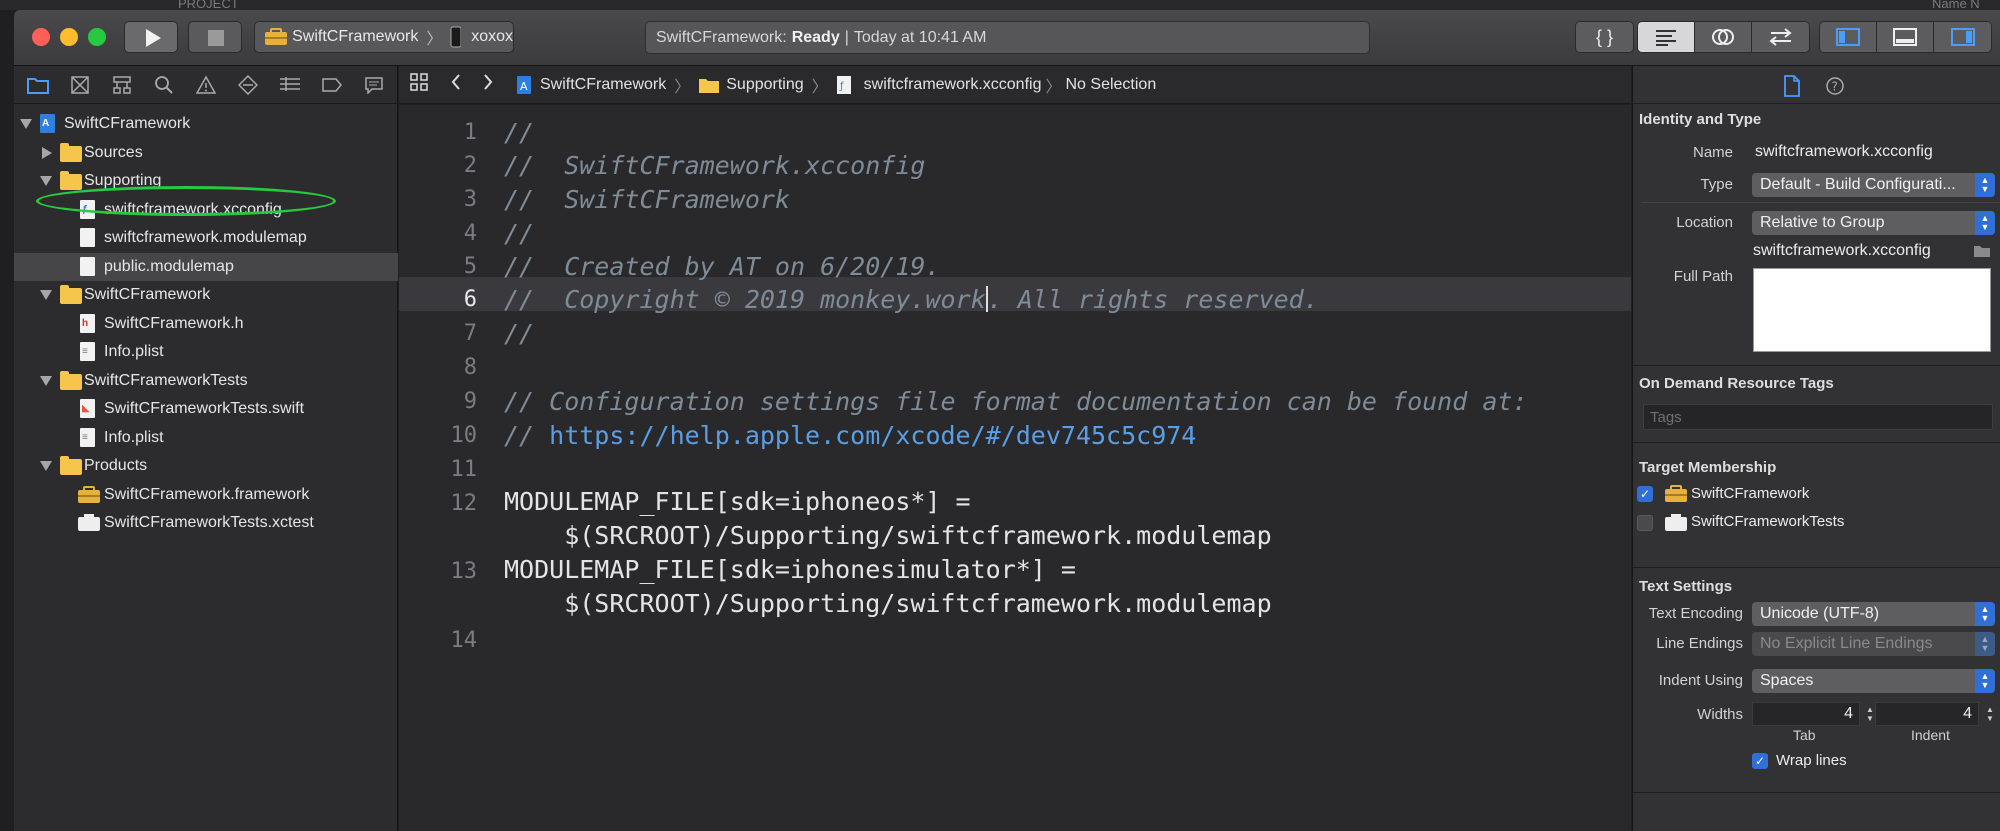  Describe the element at coordinates (206, 466) in the screenshot. I see `navigator-item: Products` at that location.